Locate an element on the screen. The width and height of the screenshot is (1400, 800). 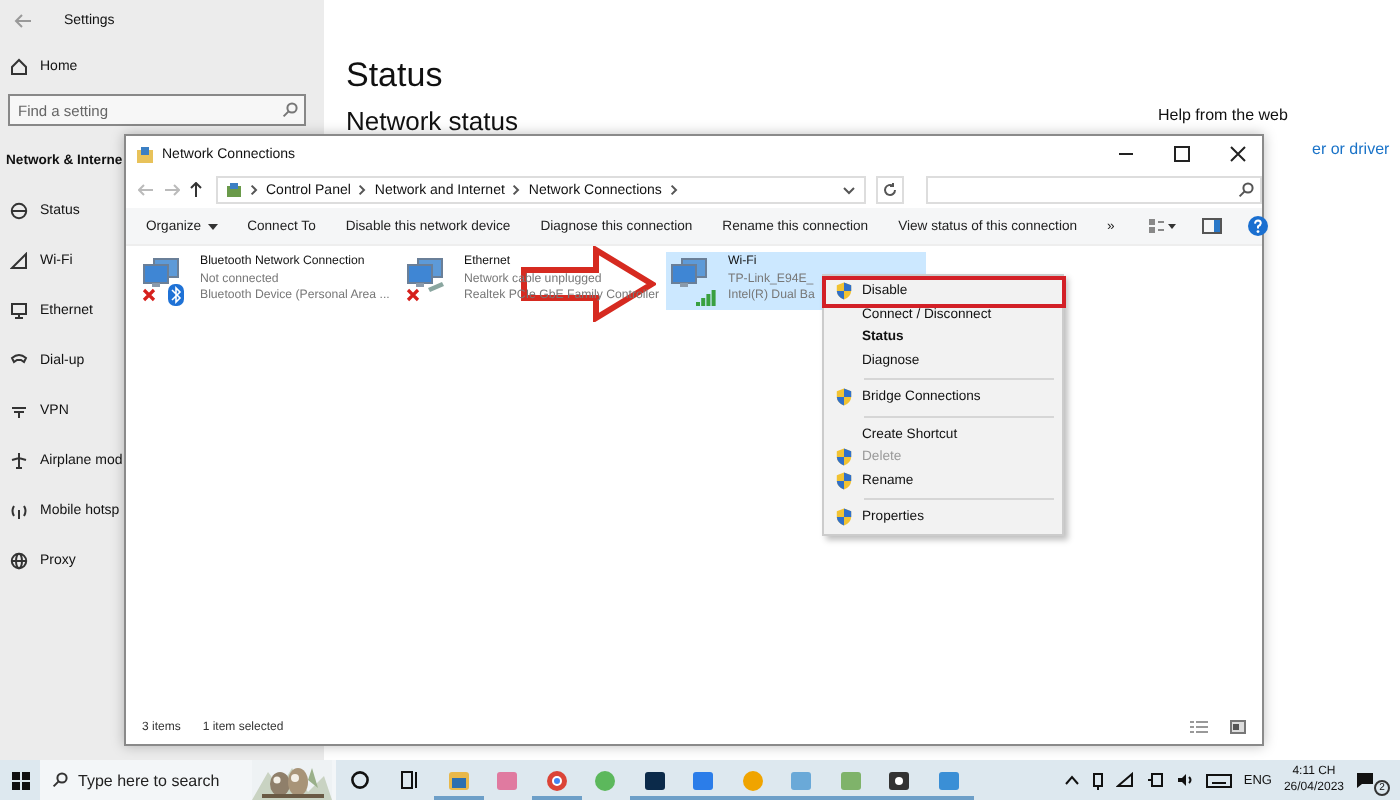
details-view-icon is located at coordinates (1199, 728).